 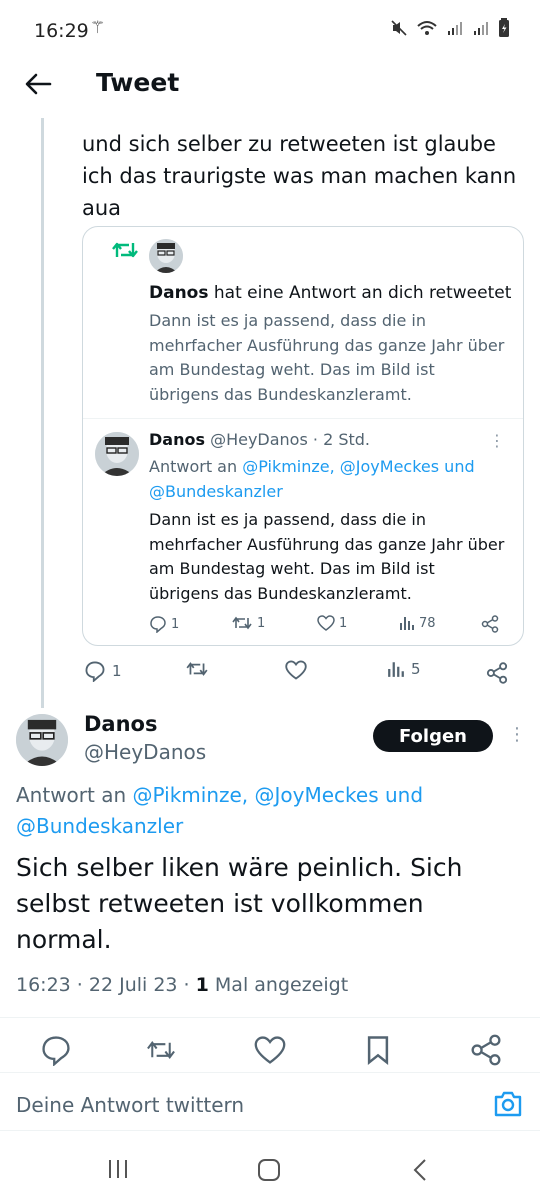 I want to click on quoted-actions: 1 1 1 78, so click(x=329, y=627).